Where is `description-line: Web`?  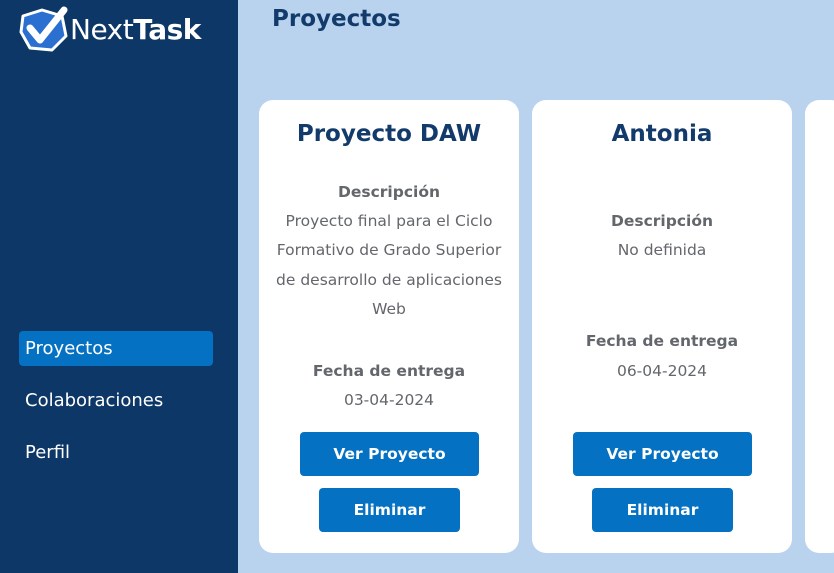
description-line: Web is located at coordinates (389, 309).